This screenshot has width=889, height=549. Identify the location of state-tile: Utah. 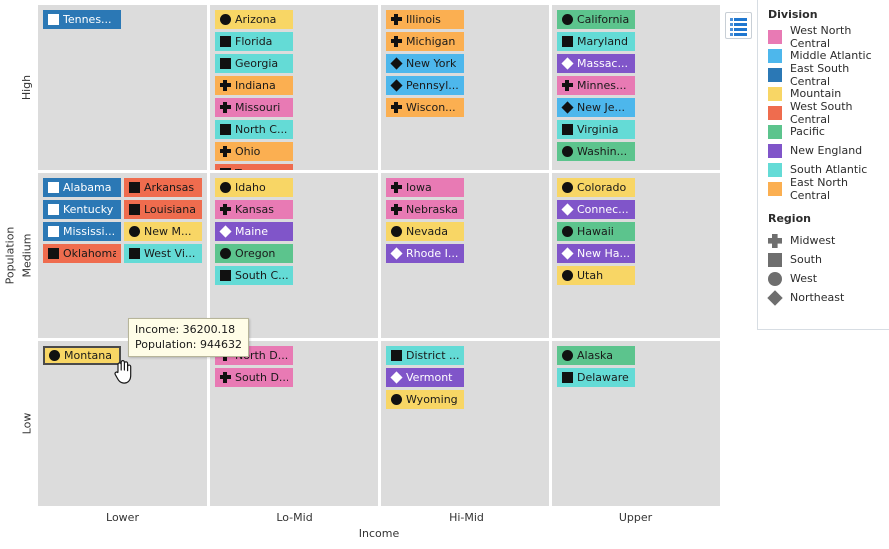
(596, 275).